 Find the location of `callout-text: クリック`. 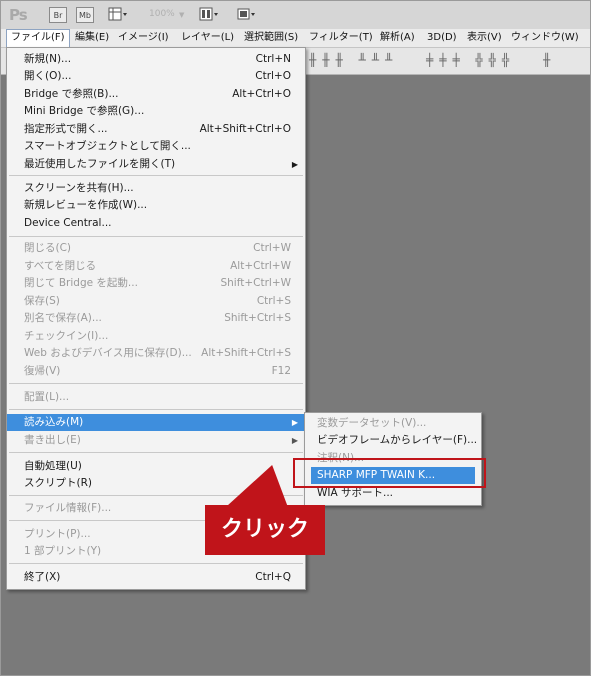

callout-text: クリック is located at coordinates (264, 529).